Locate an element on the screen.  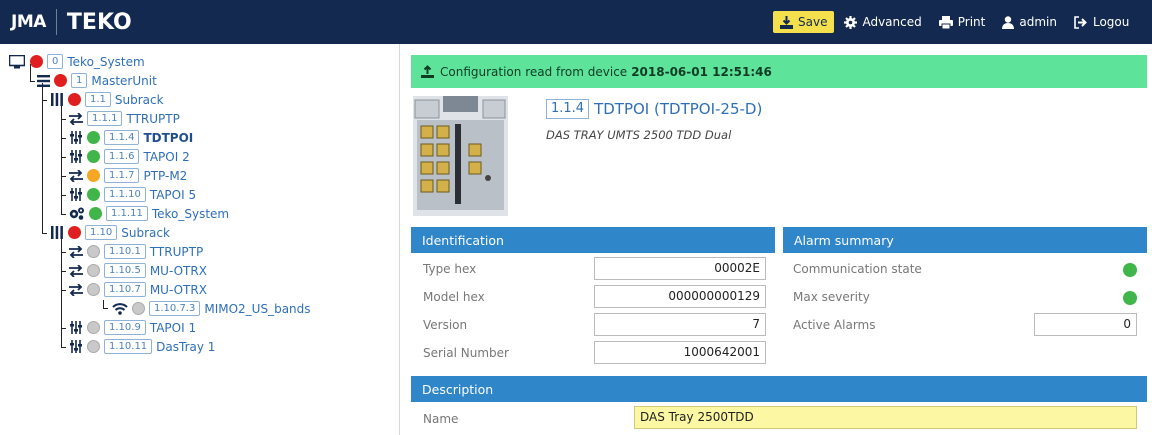
type-hex-field: 00002E is located at coordinates (680, 268).